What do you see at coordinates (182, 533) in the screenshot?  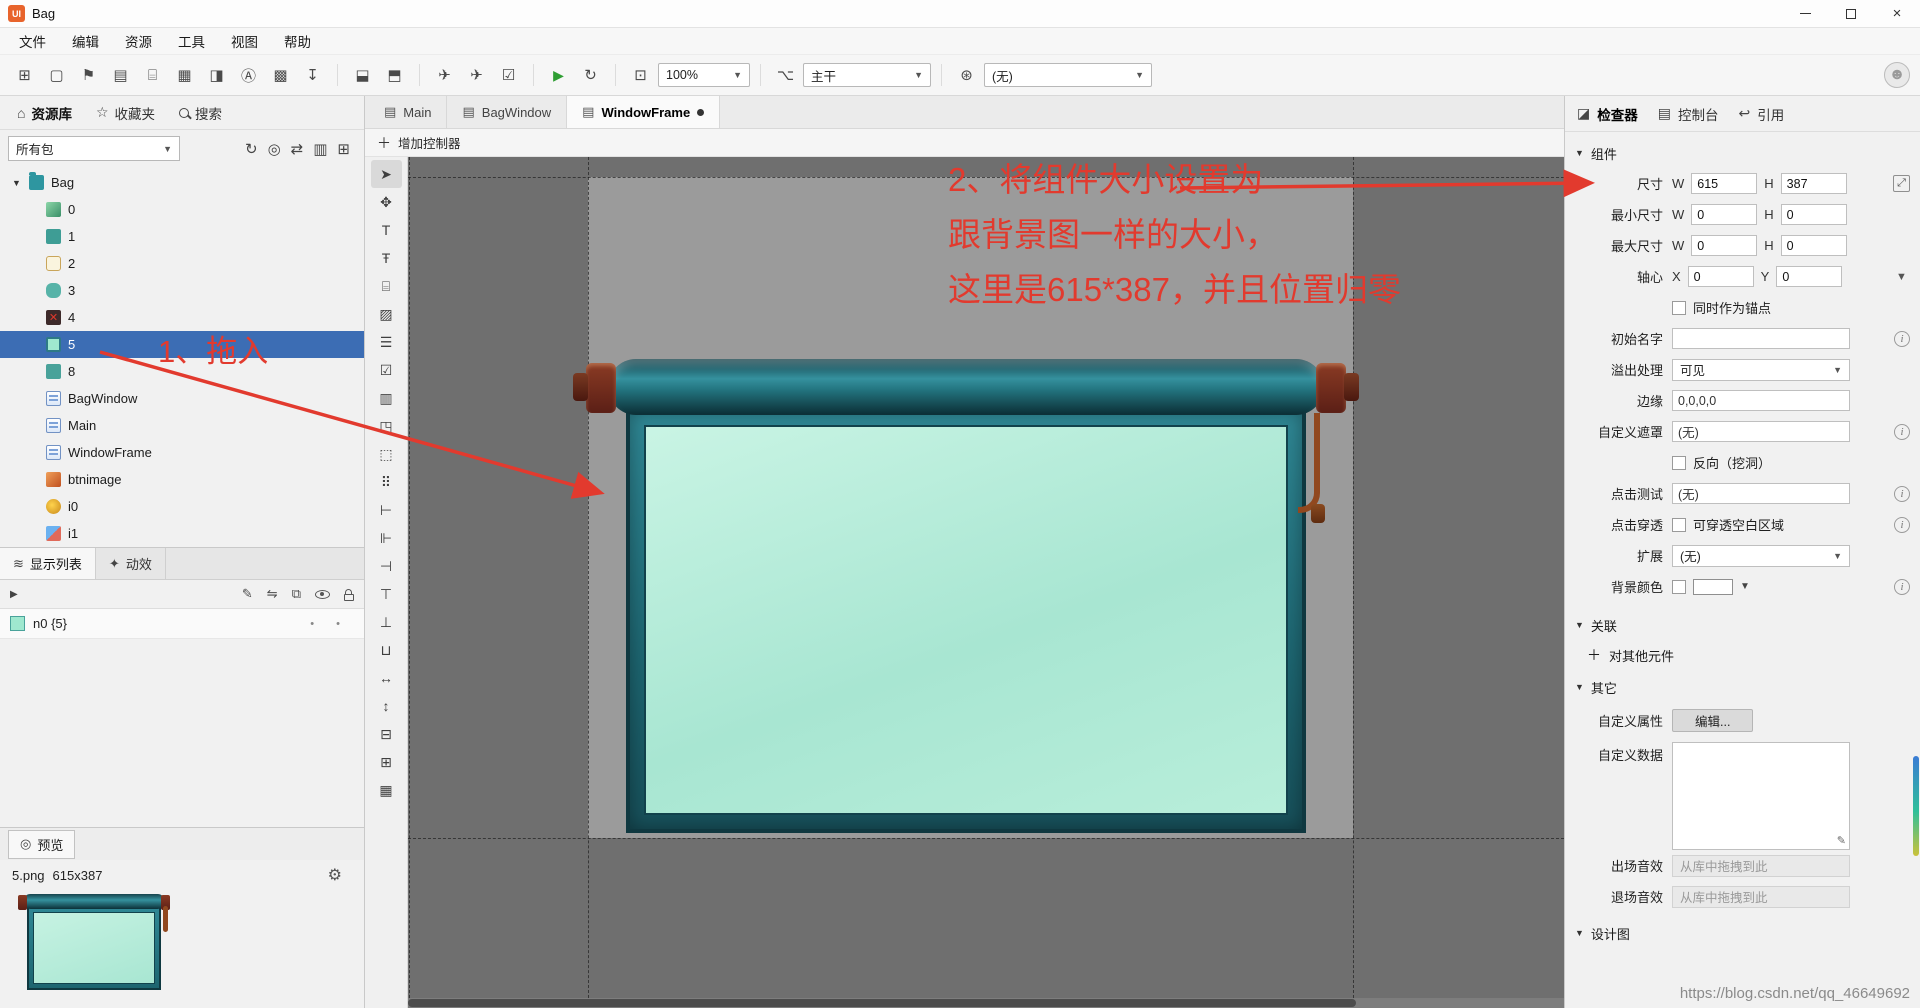 I see `library-item: i1` at bounding box center [182, 533].